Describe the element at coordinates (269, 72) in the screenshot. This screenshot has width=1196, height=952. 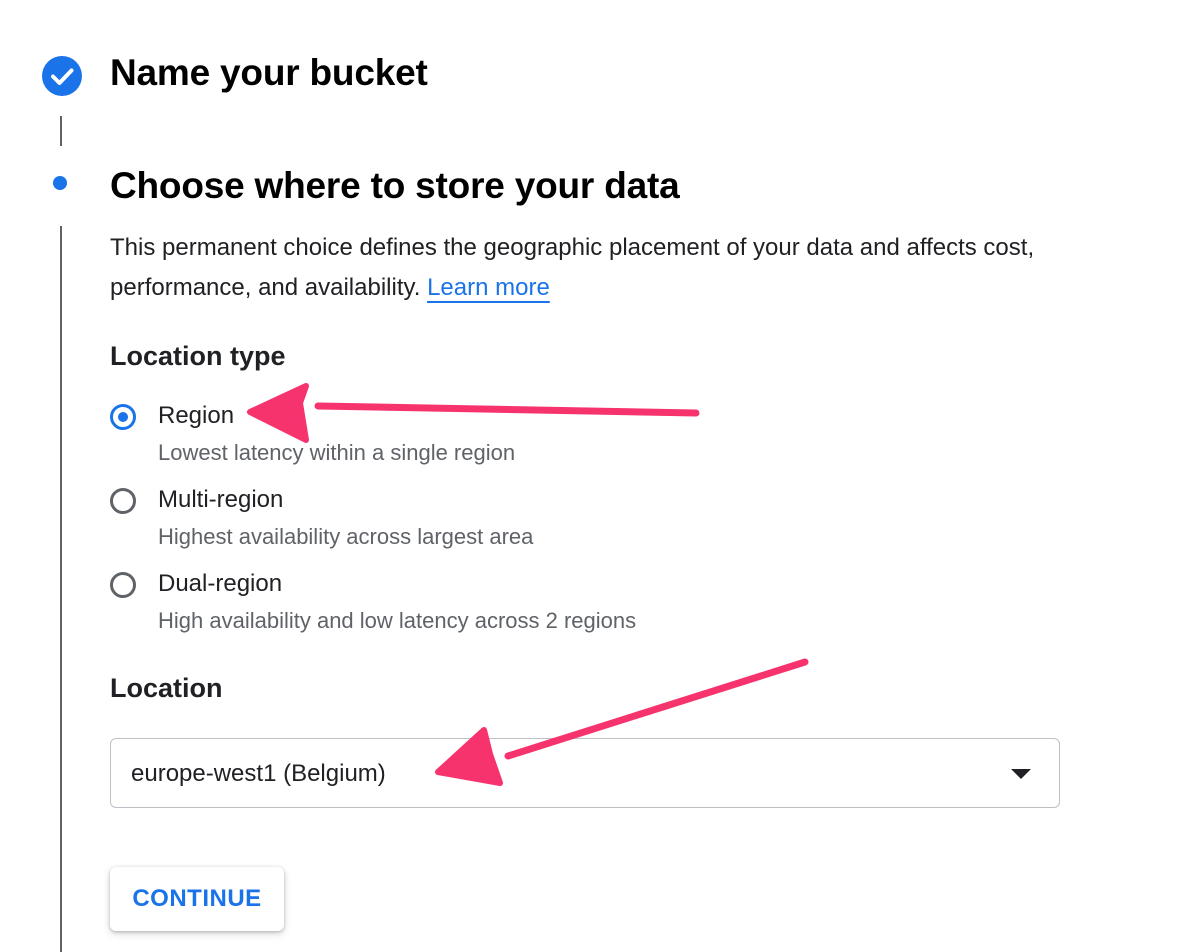
I see `step-title-name-bucket: Name your bucket` at that location.